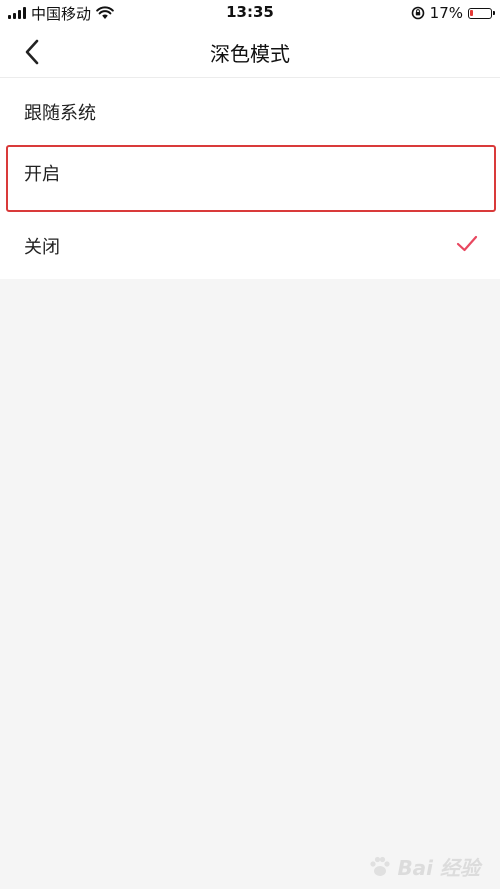 This screenshot has height=889, width=500. What do you see at coordinates (438, 868) in the screenshot?
I see `watermark-text: Bai 经验` at bounding box center [438, 868].